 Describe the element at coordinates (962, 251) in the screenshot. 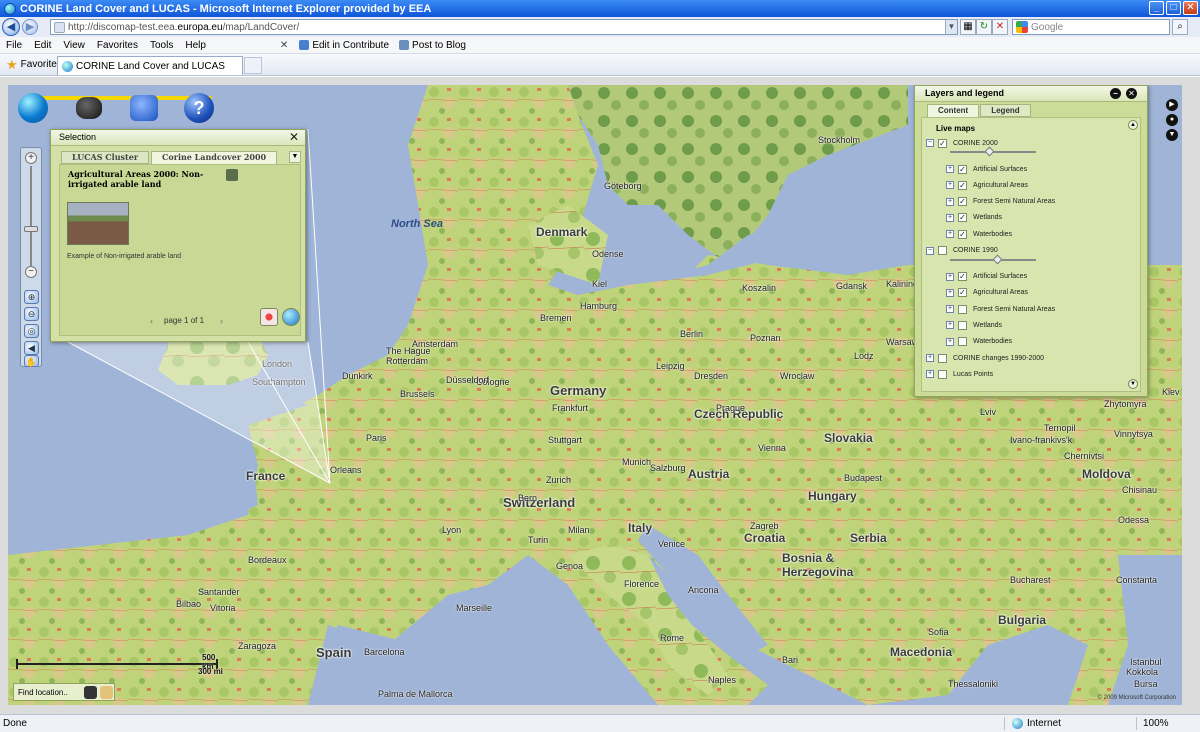

I see `layer-group-row: − CORINE 1990` at that location.